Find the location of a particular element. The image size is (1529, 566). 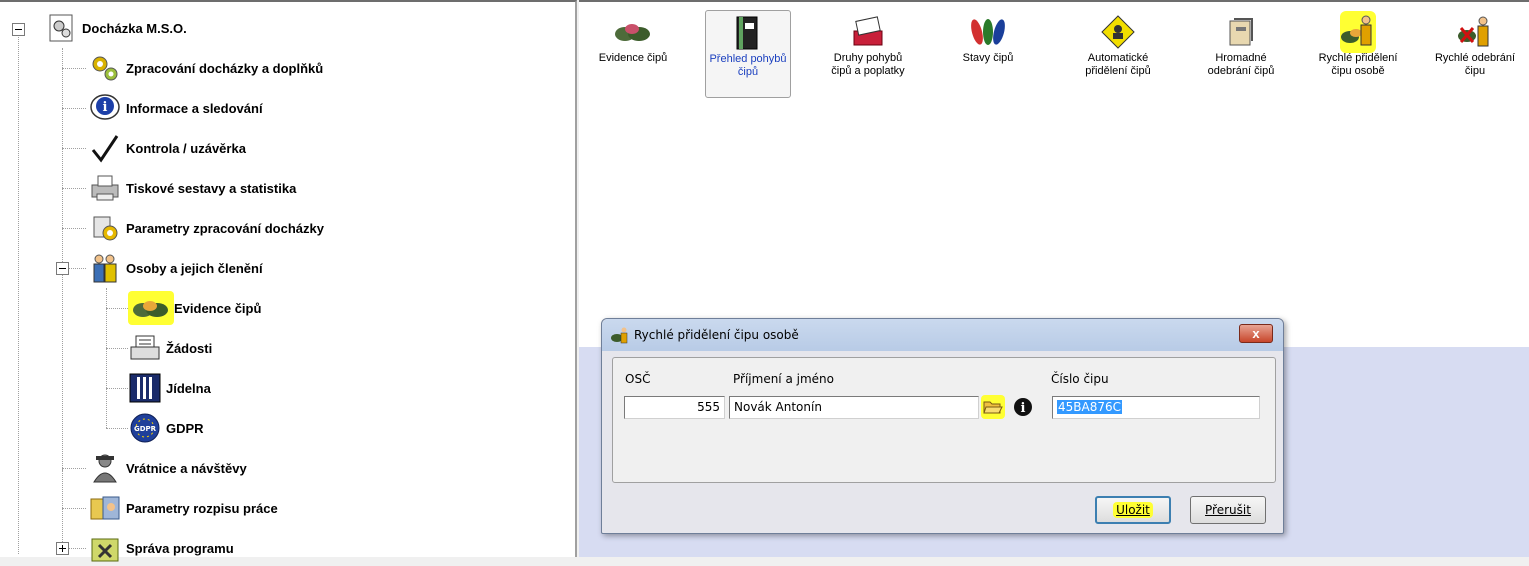

tree-item-attendance-processing: Zpracování docházky a doplňků is located at coordinates (205, 68).